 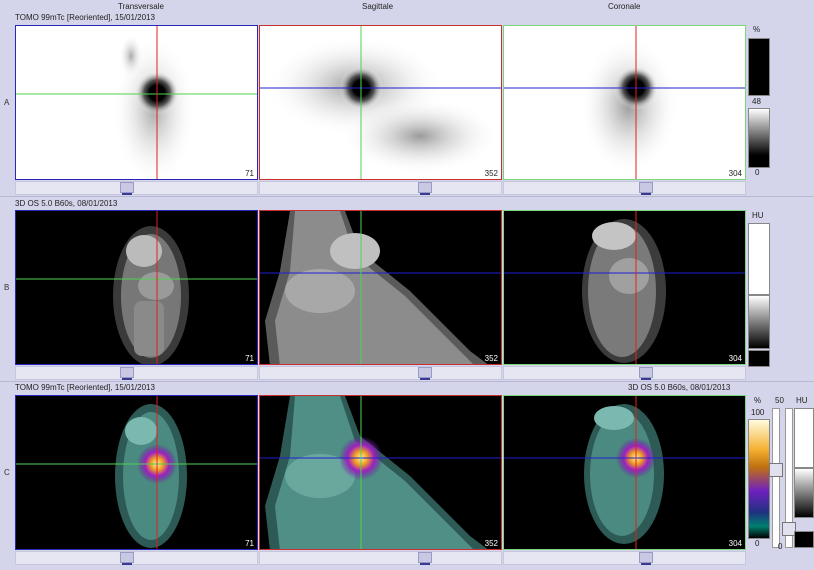 I want to click on color-scale-bar, so click(x=759, y=67).